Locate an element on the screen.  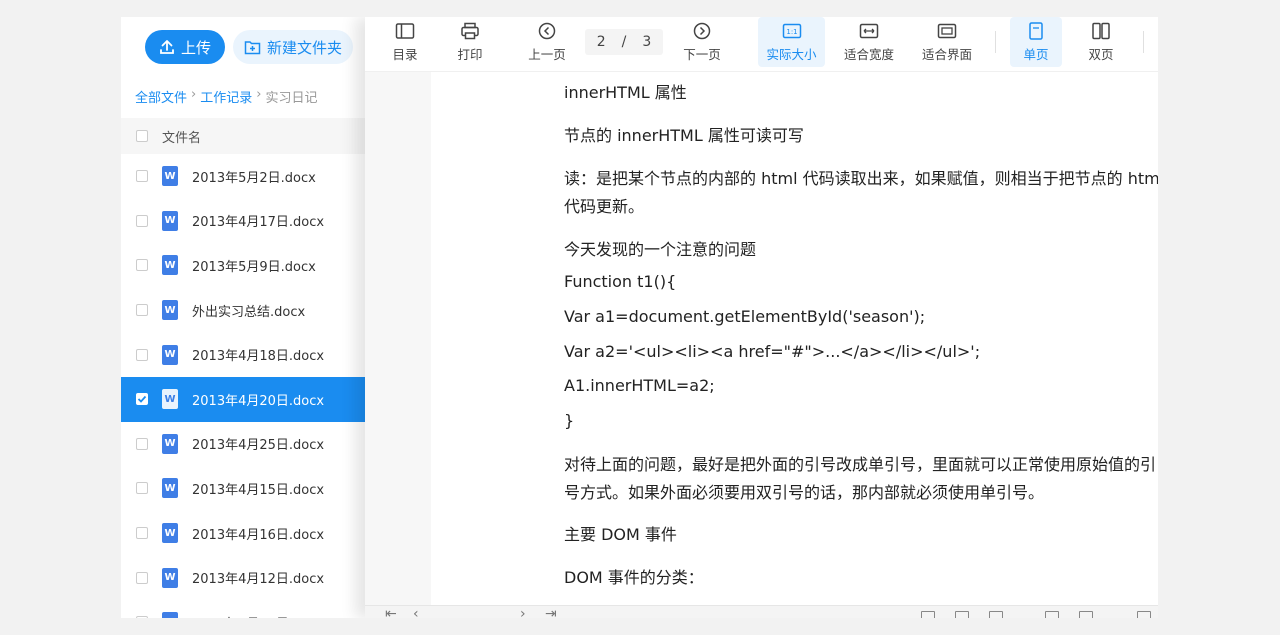
double-page-label: 双页 is located at coordinates (1101, 54).